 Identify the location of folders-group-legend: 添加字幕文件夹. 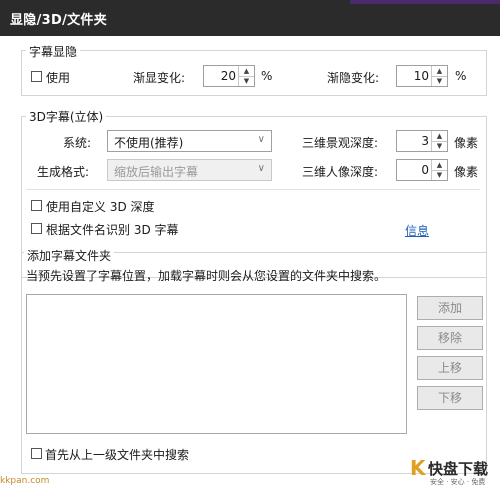
(69, 255).